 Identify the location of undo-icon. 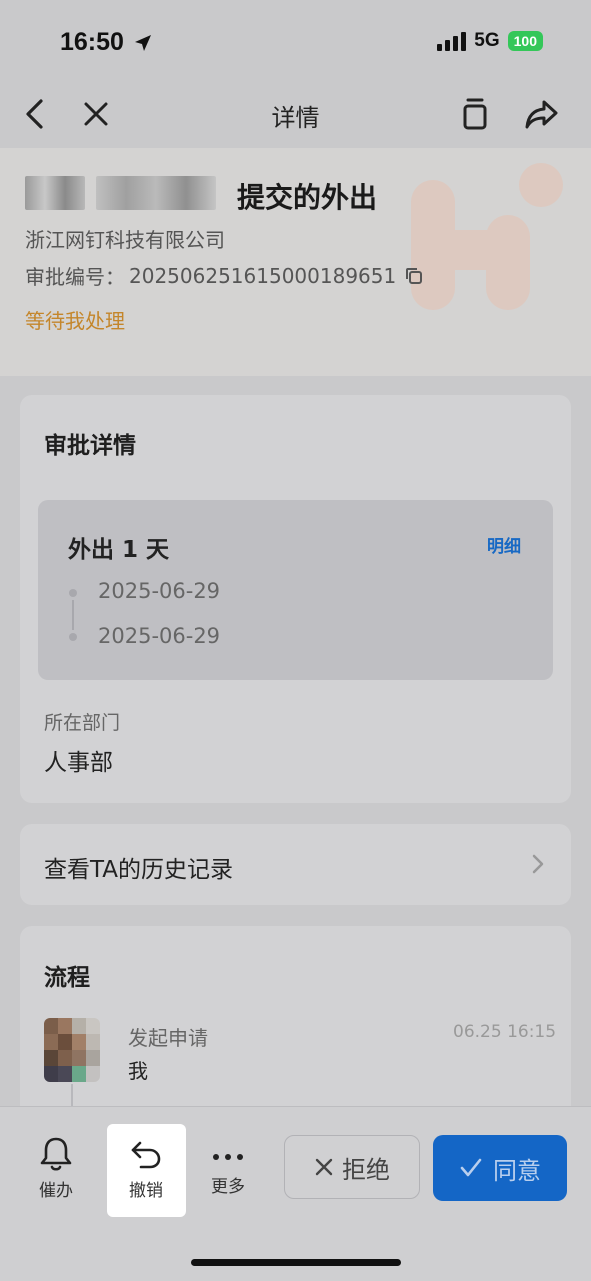
(146, 1155).